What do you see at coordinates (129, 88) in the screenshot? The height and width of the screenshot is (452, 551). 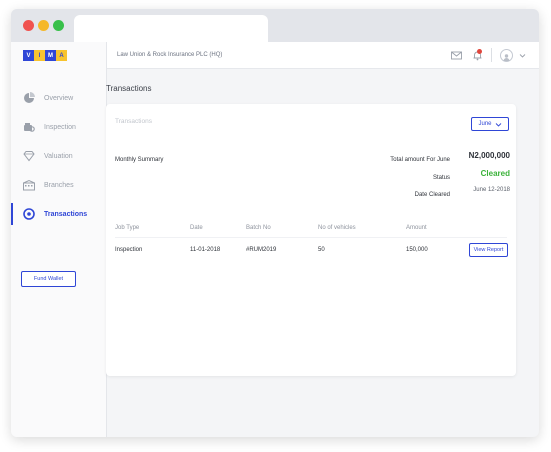 I see `page-title: Transactions` at bounding box center [129, 88].